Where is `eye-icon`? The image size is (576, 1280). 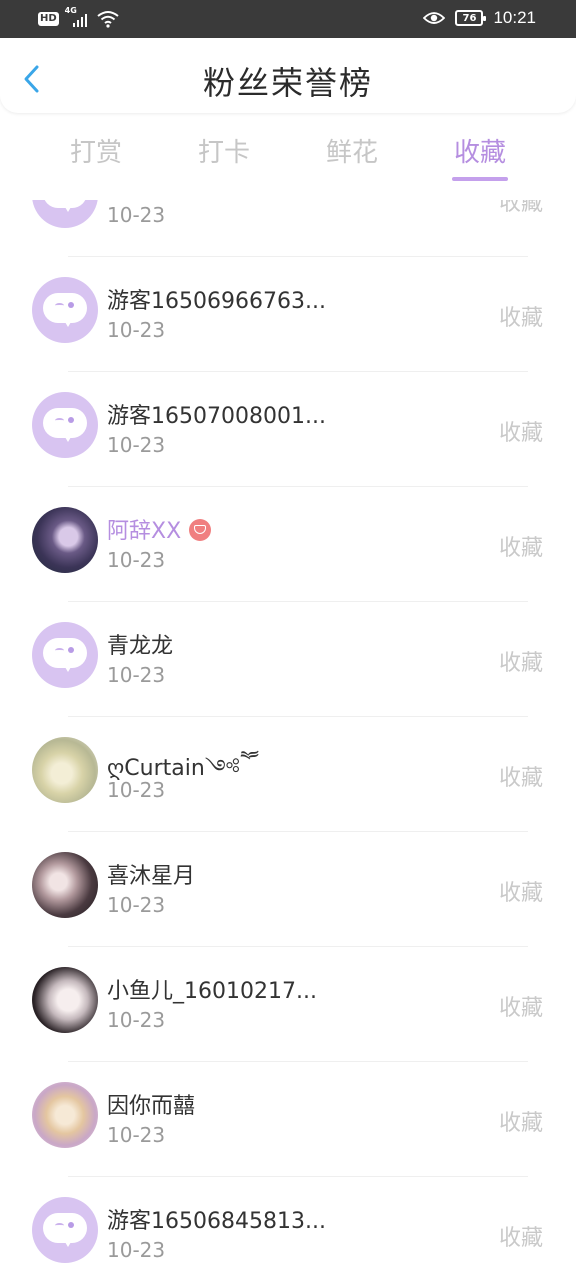 eye-icon is located at coordinates (434, 18).